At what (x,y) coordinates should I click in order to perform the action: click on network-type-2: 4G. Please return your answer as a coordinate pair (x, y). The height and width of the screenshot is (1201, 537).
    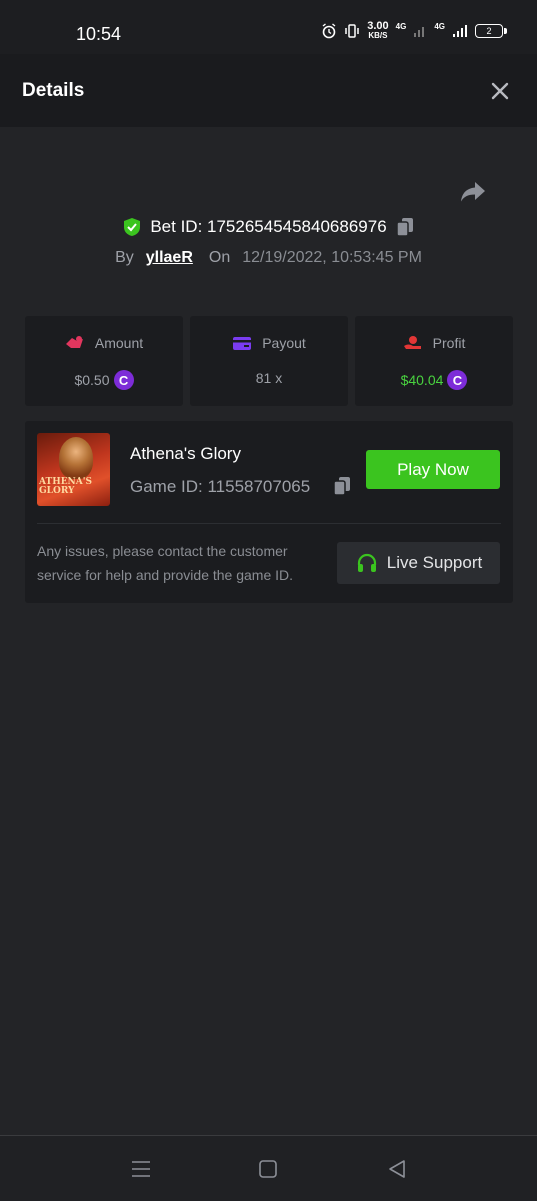
    Looking at the image, I should click on (439, 26).